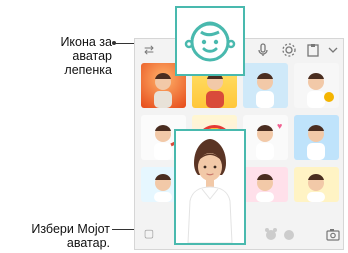  I want to click on callout-avatar-sticker-icon: Икона за аватар лепенка, so click(69, 56).